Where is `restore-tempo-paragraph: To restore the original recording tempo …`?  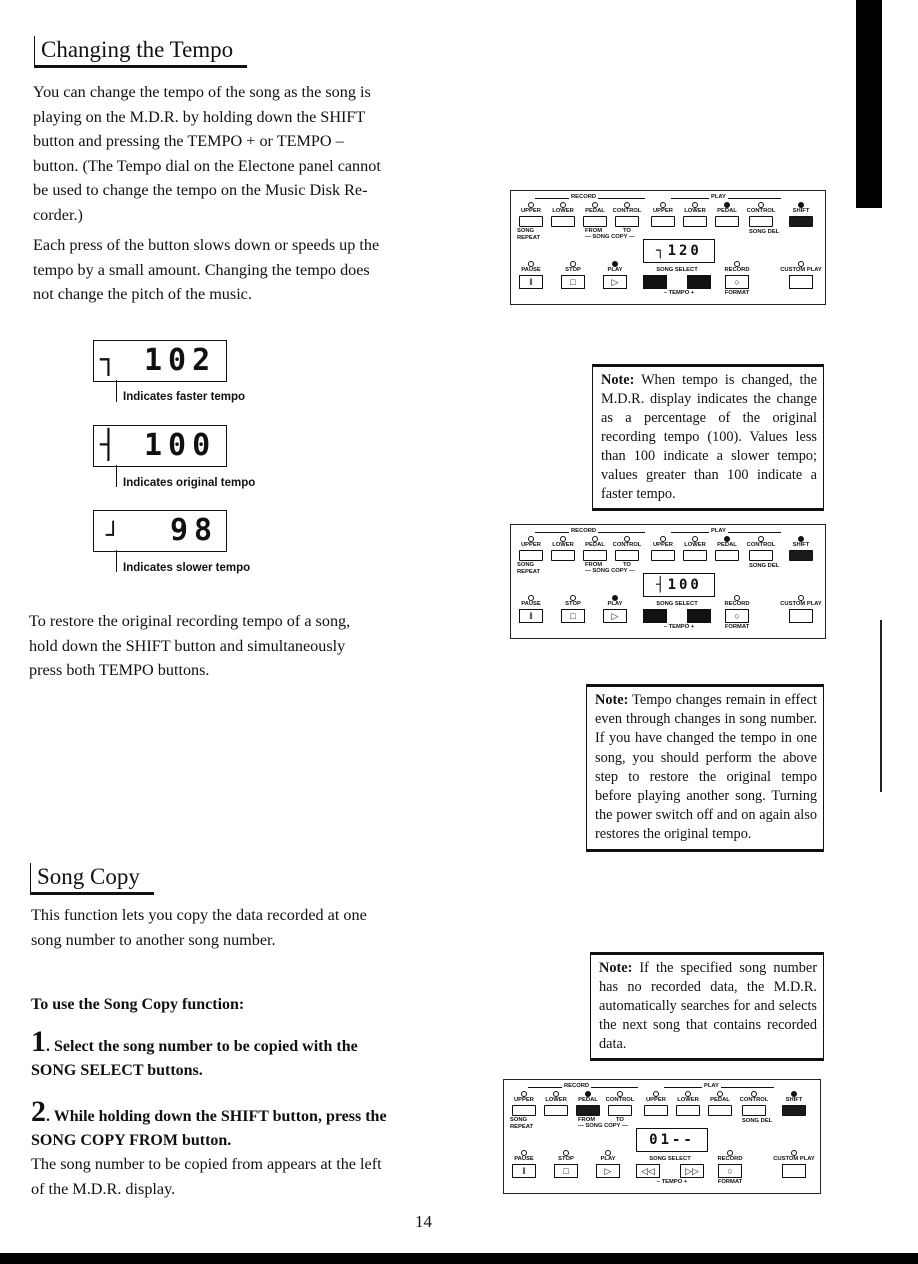 restore-tempo-paragraph: To restore the original recording tempo … is located at coordinates (229, 646).